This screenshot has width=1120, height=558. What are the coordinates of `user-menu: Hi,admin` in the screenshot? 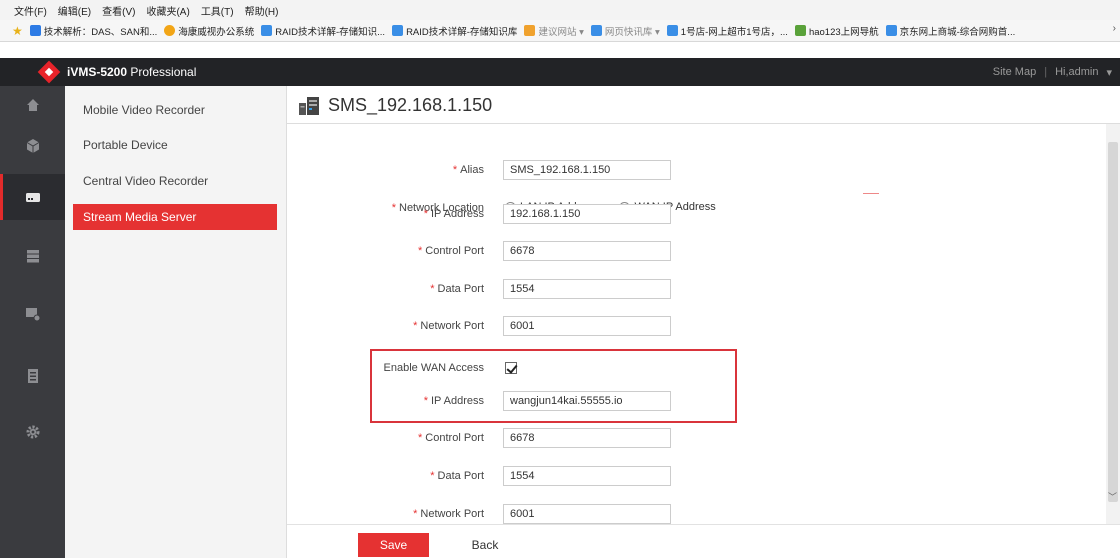 It's located at (1076, 72).